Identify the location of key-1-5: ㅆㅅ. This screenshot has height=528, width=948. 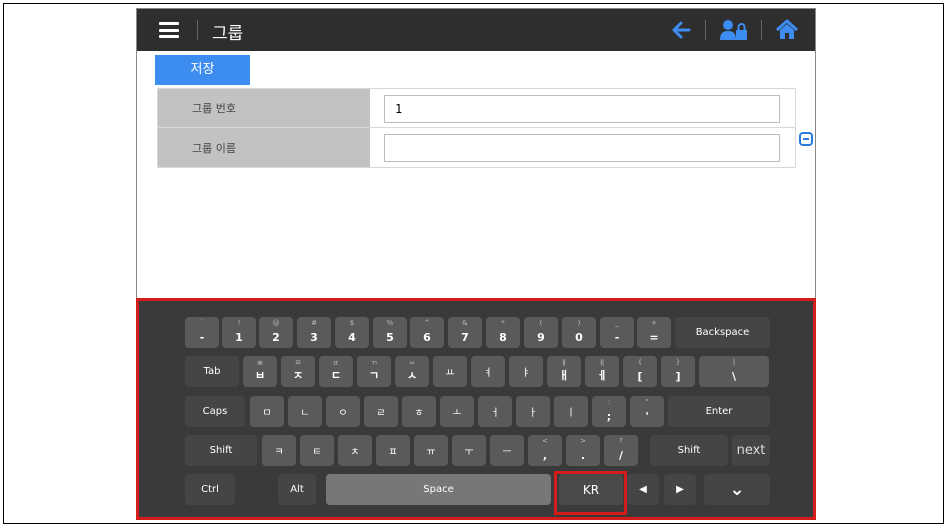
(412, 371).